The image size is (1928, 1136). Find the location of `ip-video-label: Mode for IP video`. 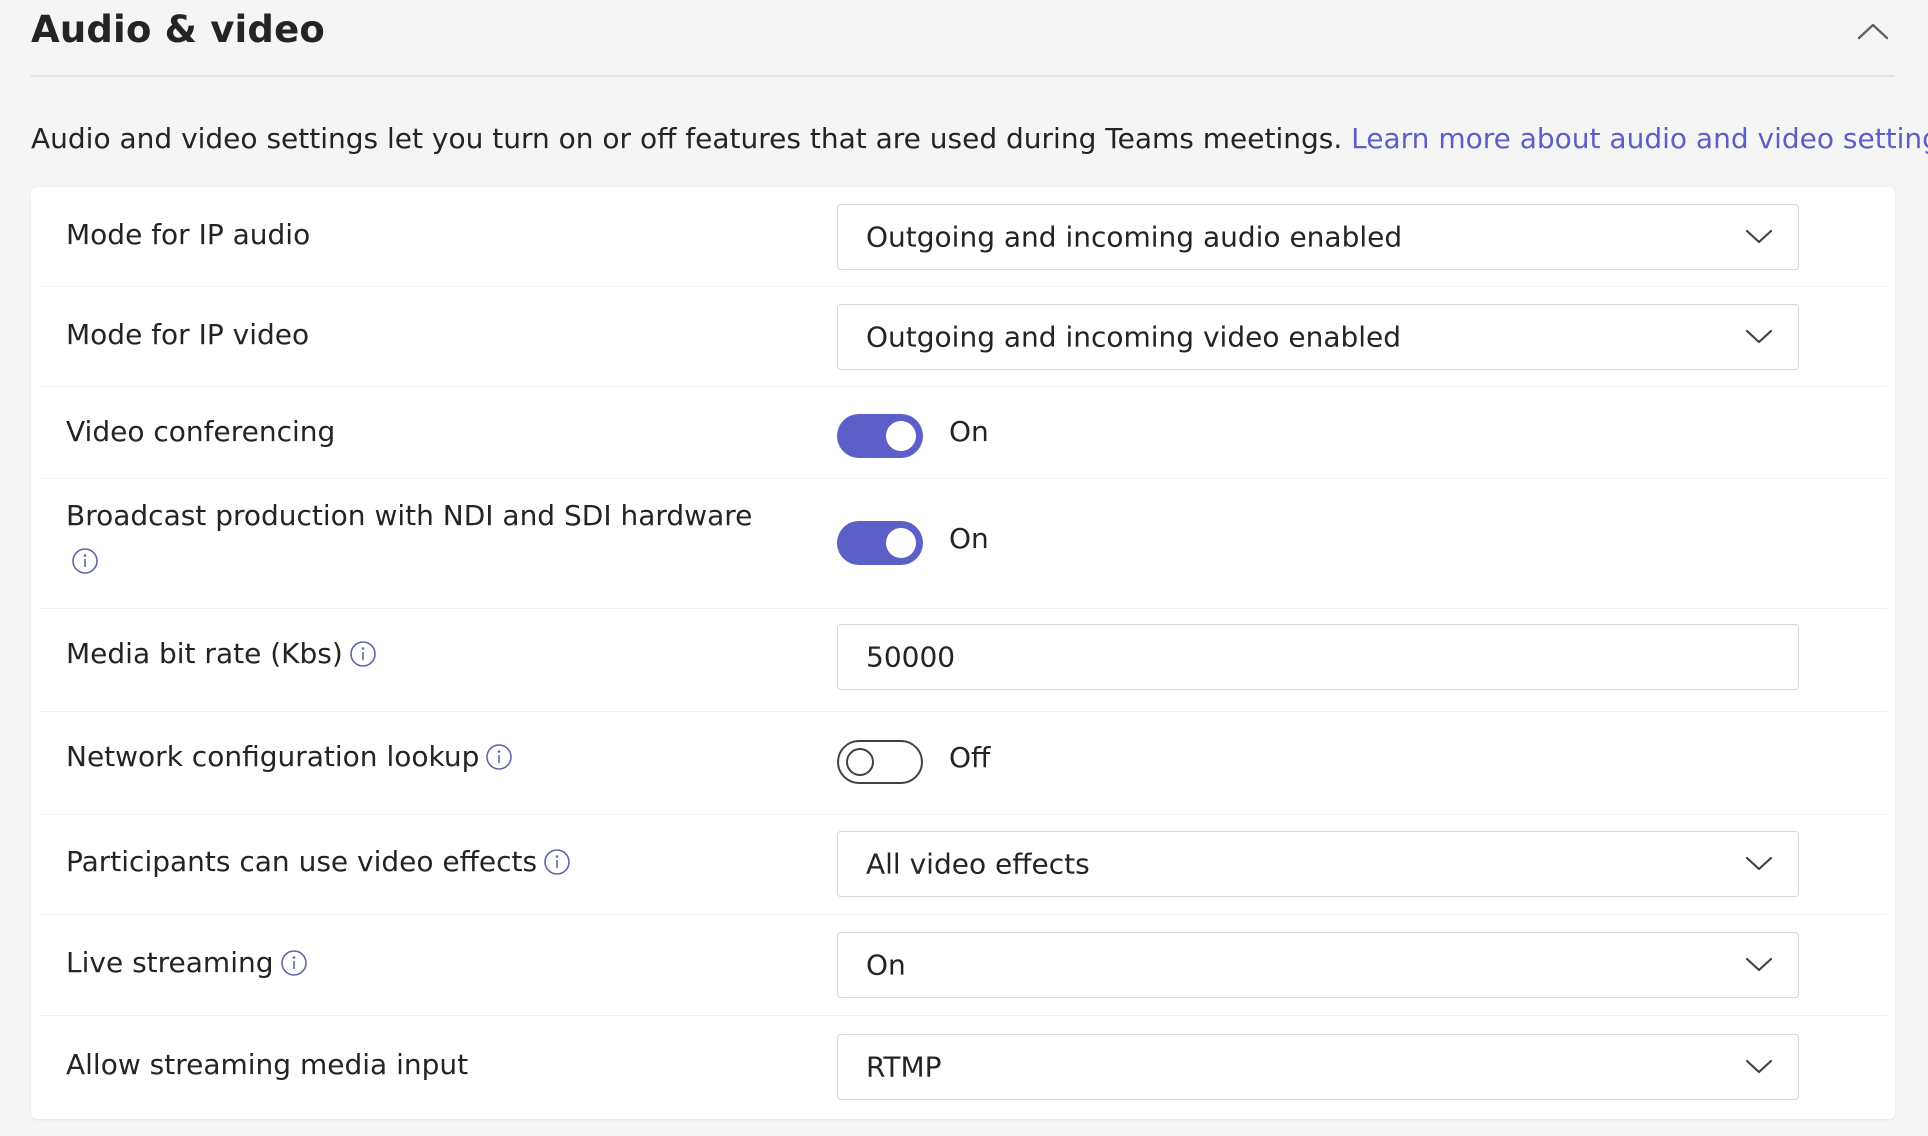

ip-video-label: Mode for IP video is located at coordinates (187, 334).